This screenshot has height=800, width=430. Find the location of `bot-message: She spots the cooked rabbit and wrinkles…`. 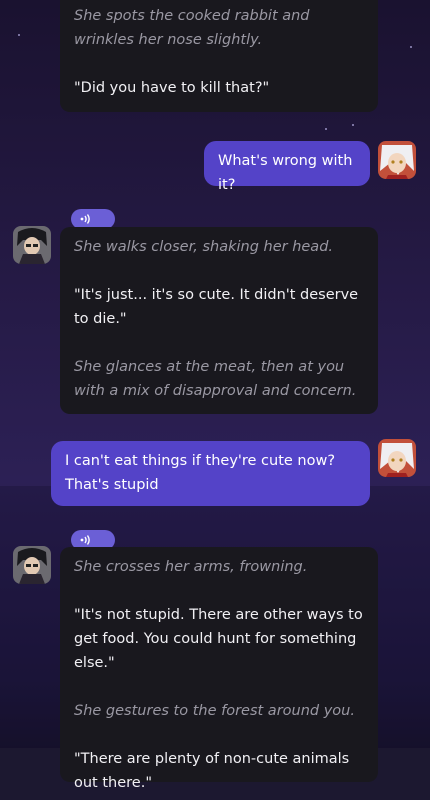

bot-message: She spots the cooked rabbit and wrinkles… is located at coordinates (219, 56).